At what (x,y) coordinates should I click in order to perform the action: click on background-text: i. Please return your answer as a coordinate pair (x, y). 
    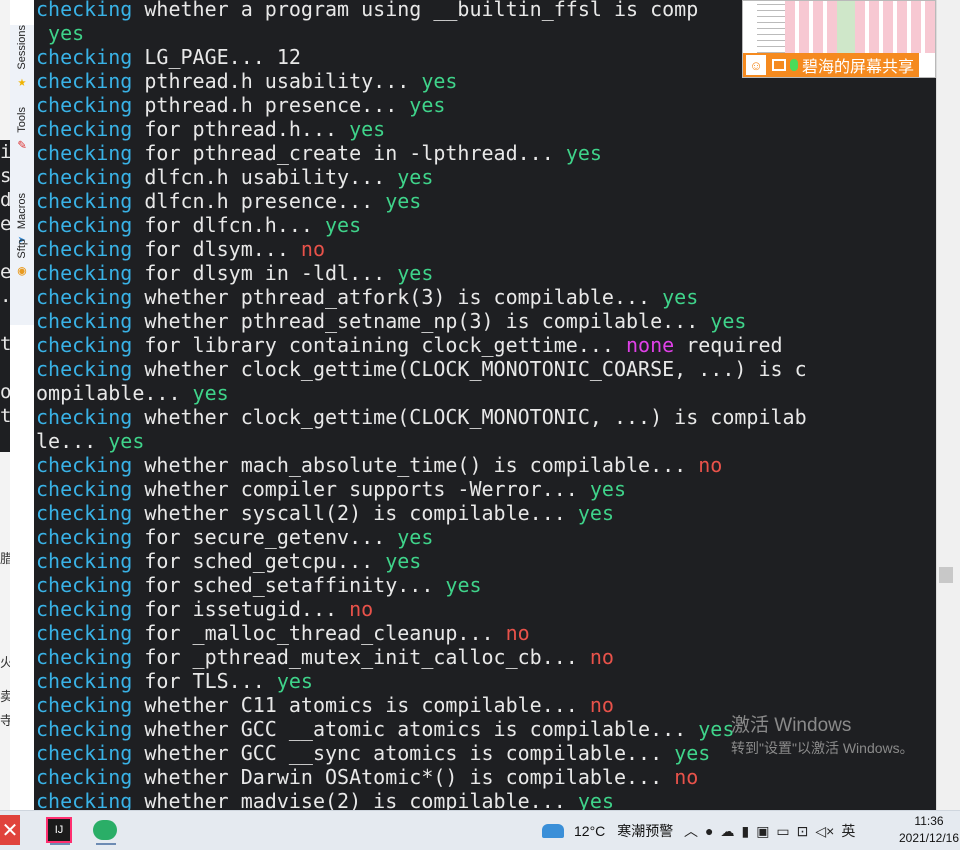
    Looking at the image, I should click on (5, 152).